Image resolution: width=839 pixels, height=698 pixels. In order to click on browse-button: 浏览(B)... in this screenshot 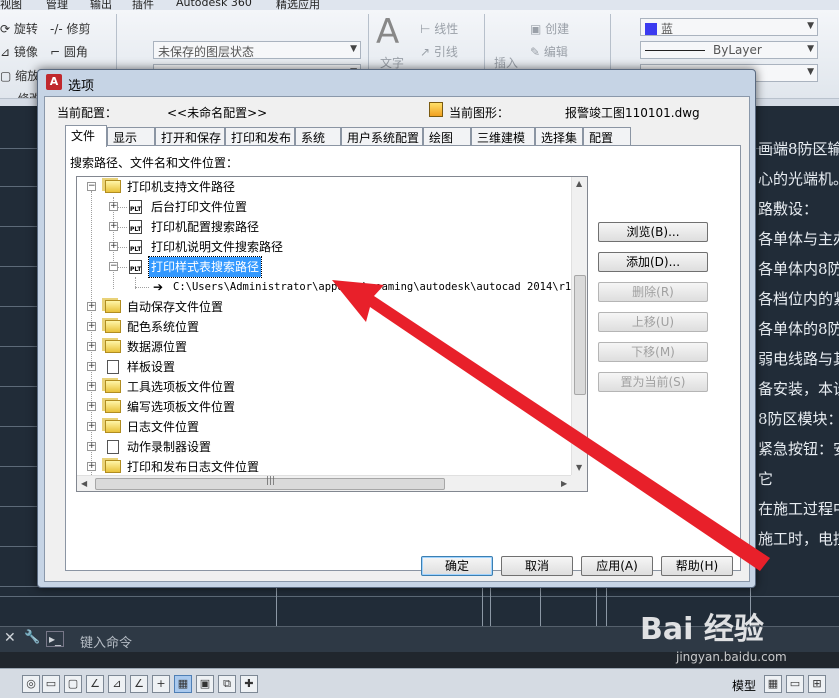, I will do `click(653, 232)`.